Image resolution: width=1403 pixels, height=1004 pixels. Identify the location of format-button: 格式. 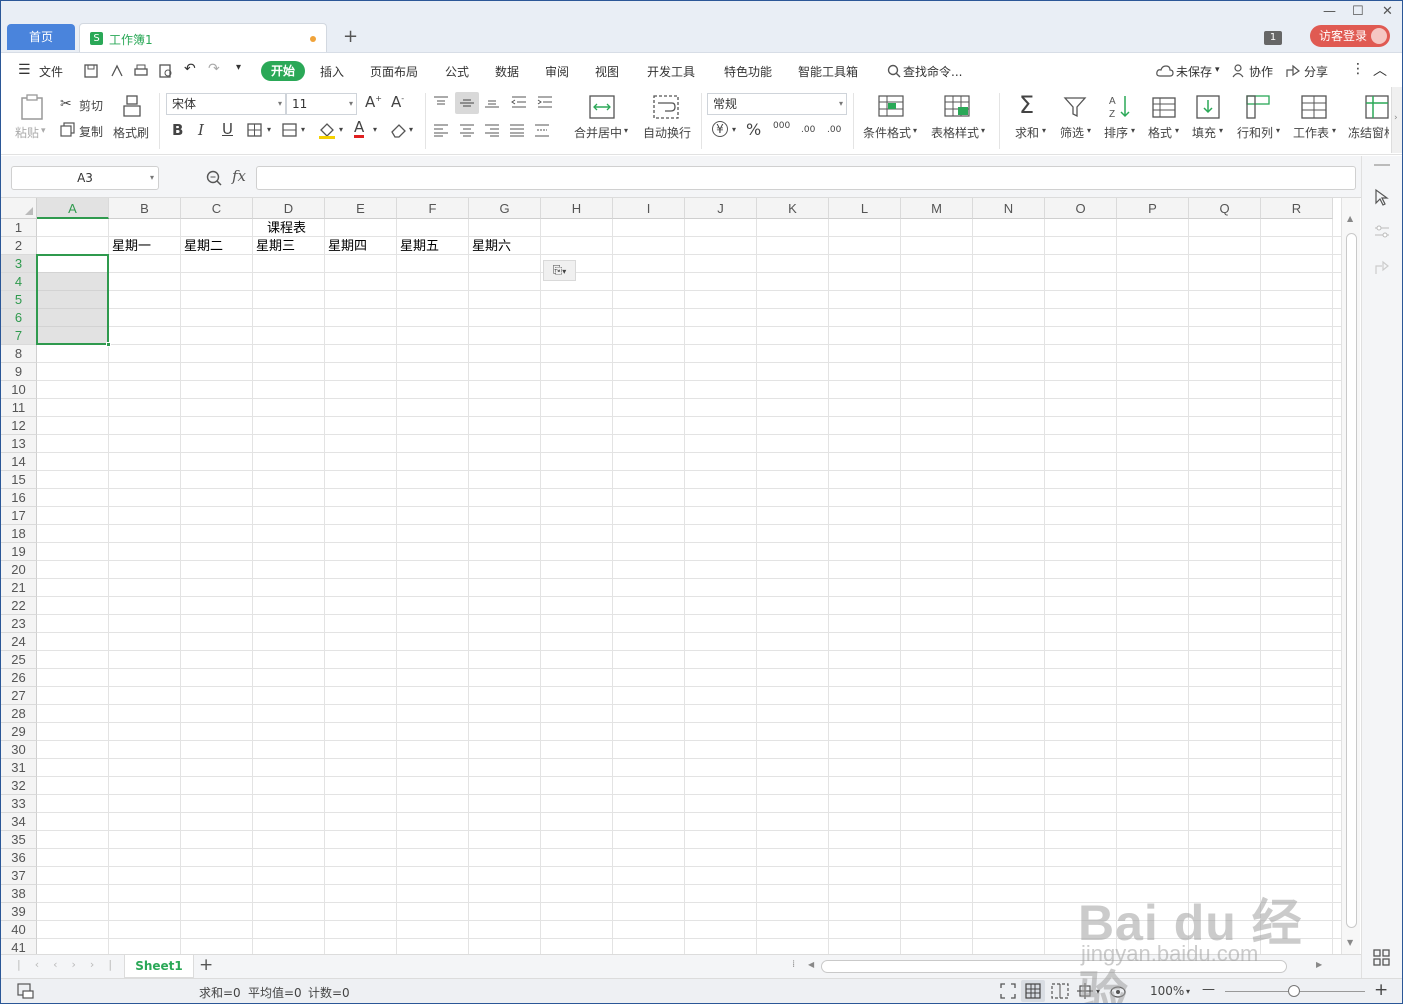
(1160, 132).